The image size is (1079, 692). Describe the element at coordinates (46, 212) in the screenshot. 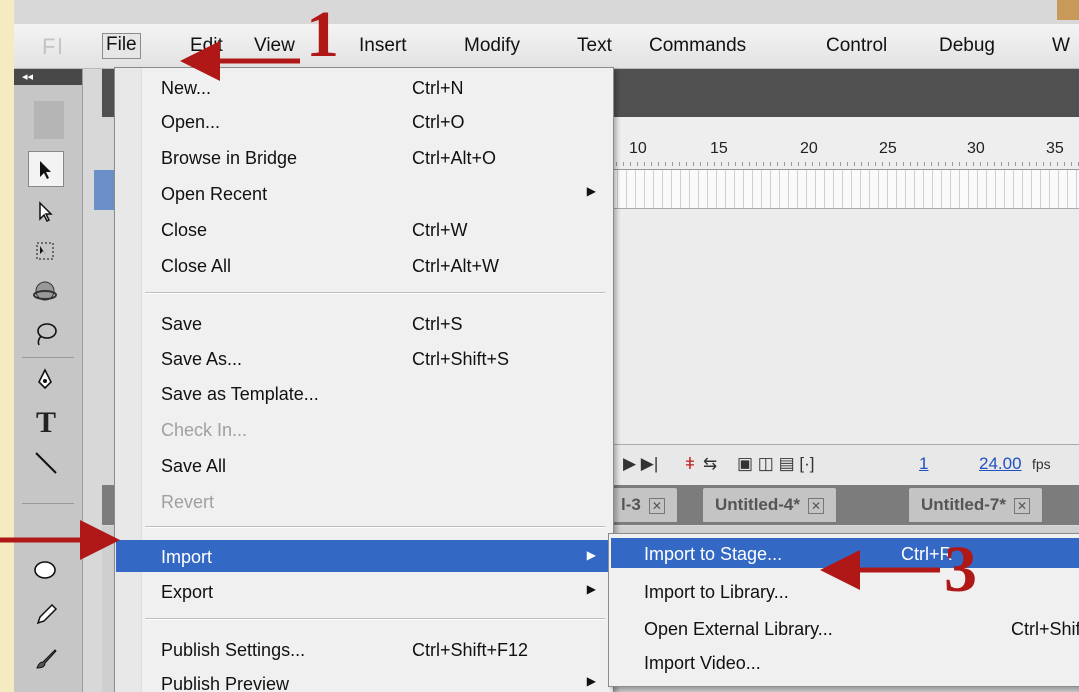

I see `subselection-tool-icon` at that location.